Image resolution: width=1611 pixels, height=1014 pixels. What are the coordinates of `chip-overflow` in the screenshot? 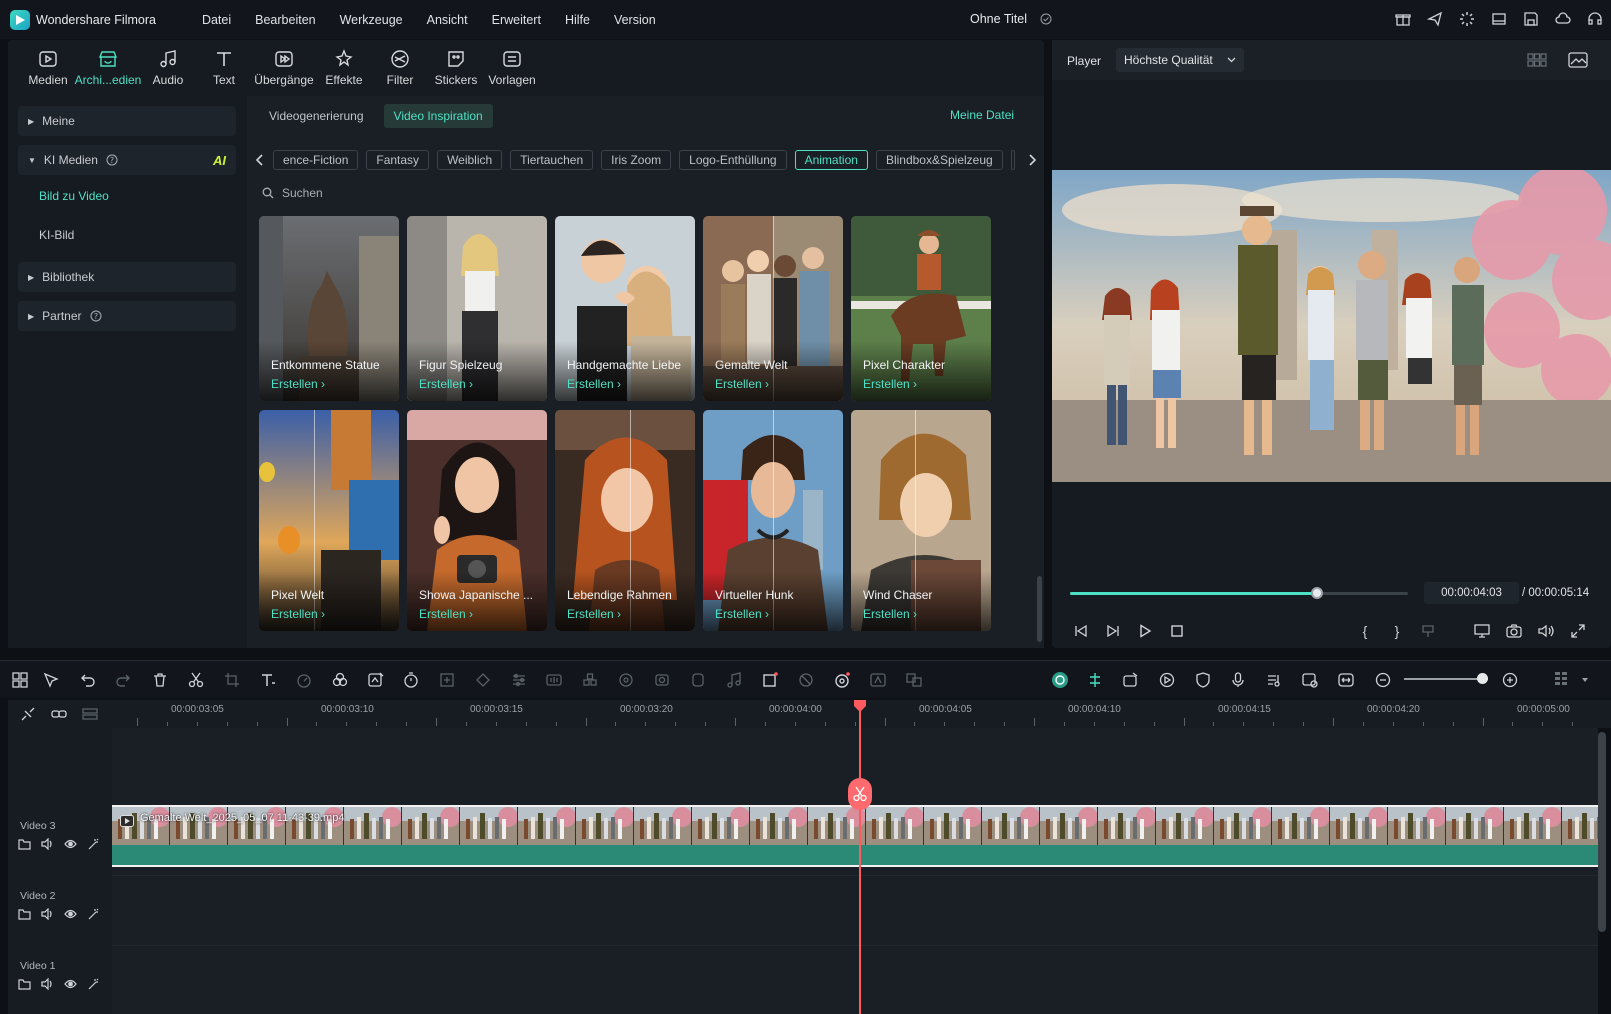 It's located at (1012, 160).